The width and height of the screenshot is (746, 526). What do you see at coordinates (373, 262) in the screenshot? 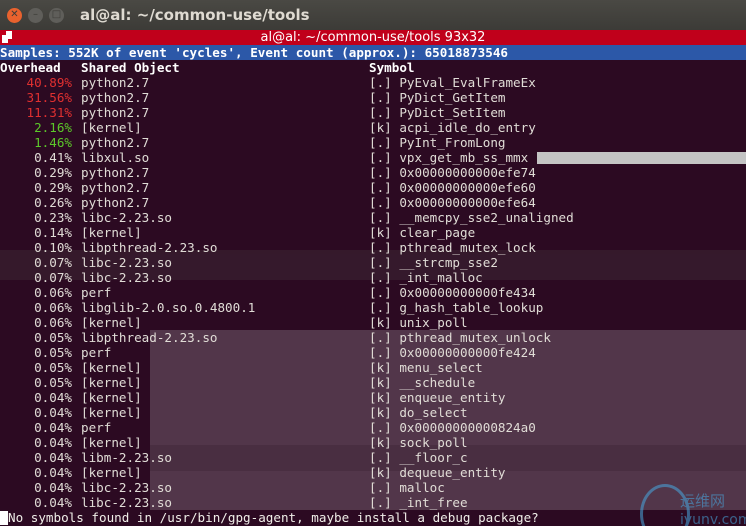
I see `perf-row: 0.07% libc-2.23.so [.] __strcmp_sse2` at bounding box center [373, 262].